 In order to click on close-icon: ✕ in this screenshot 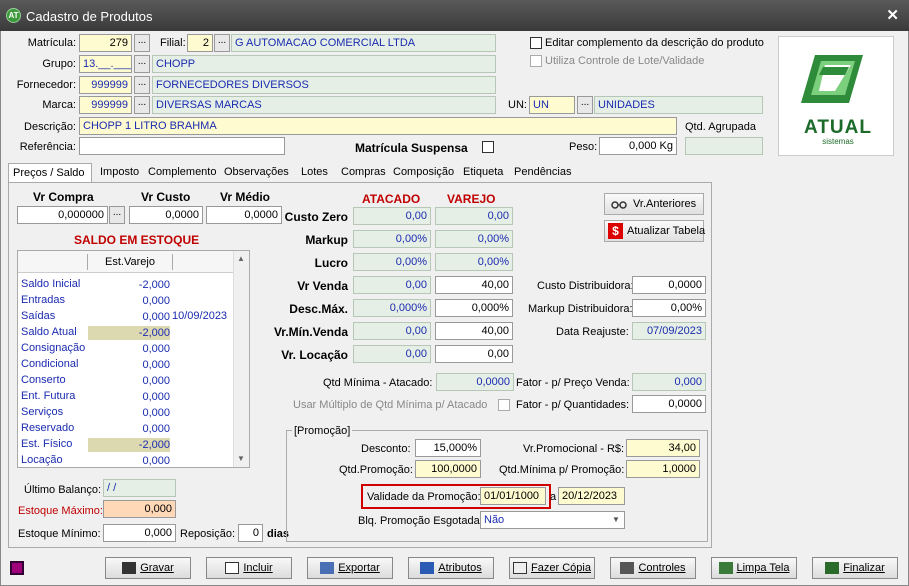, I will do `click(892, 15)`.